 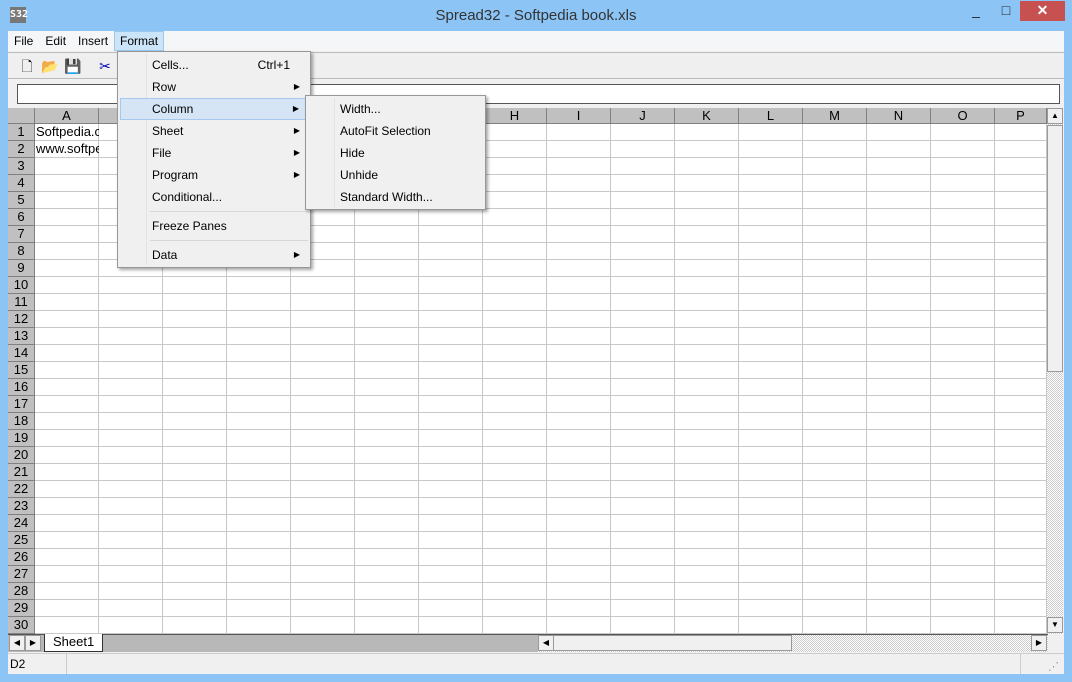 I want to click on cell-D22, so click(x=259, y=489).